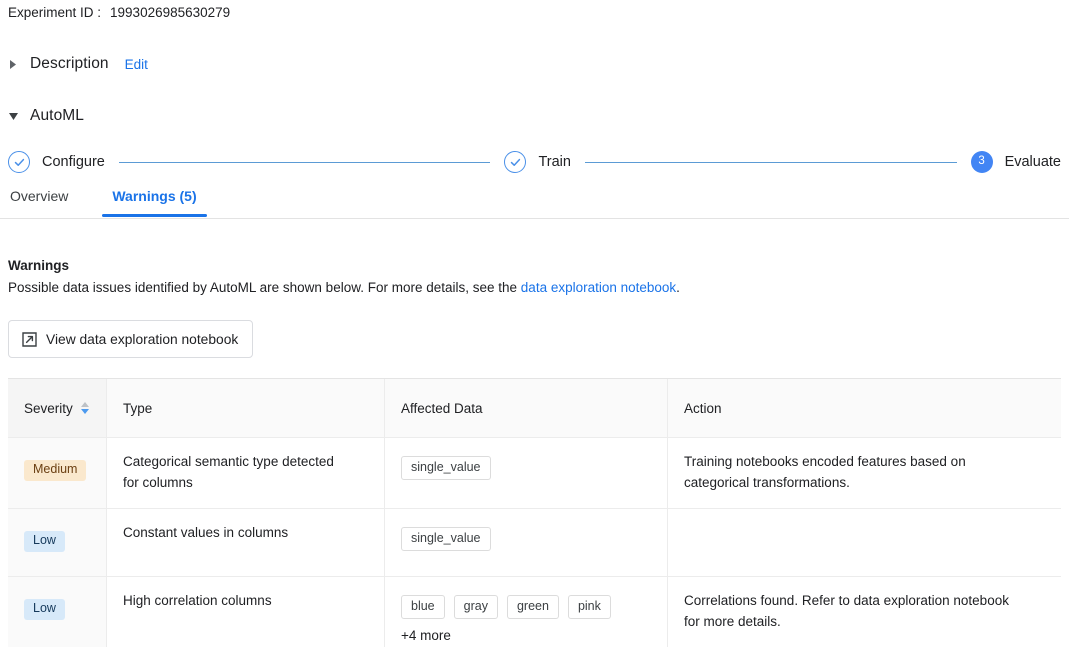 The image size is (1069, 647). I want to click on cell-type-line1: High correlation columns, so click(197, 600).